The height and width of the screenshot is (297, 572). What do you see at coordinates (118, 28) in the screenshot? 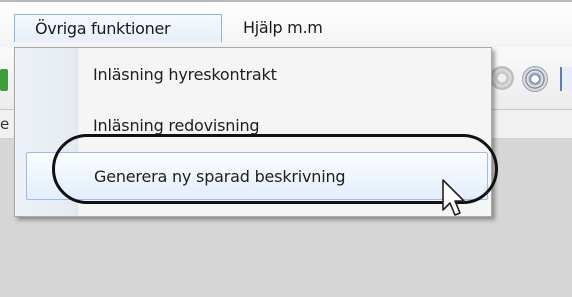
I see `menu-ovriga-funktioner: Övriga funktioner` at bounding box center [118, 28].